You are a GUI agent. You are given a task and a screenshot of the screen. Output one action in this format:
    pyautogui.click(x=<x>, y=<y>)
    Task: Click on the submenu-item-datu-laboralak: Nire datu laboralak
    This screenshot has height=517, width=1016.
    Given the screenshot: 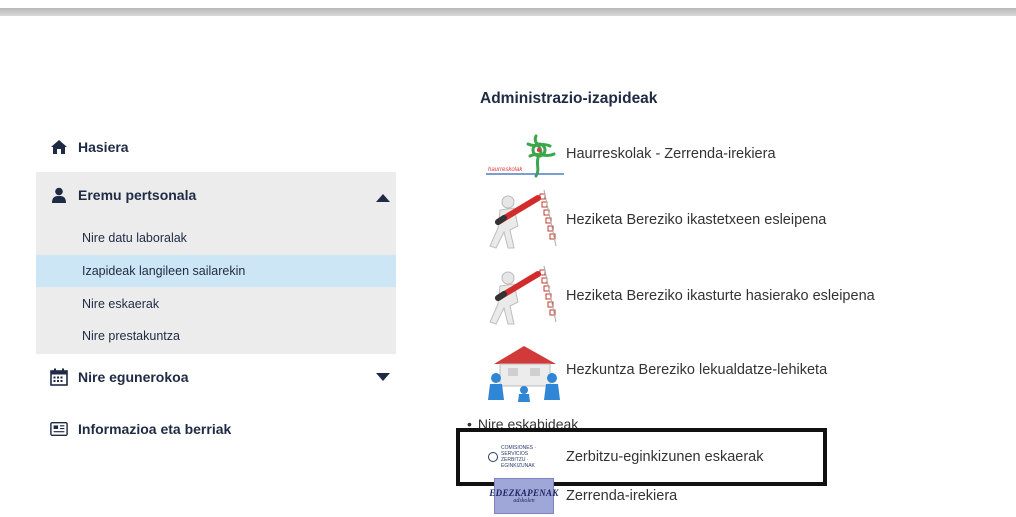 What is the action you would take?
    pyautogui.click(x=216, y=238)
    